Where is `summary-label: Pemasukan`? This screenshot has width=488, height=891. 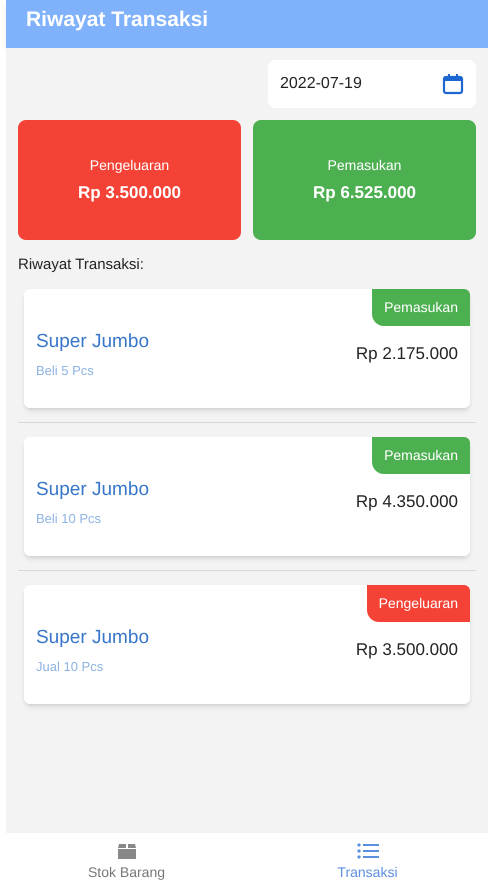
summary-label: Pemasukan is located at coordinates (365, 165).